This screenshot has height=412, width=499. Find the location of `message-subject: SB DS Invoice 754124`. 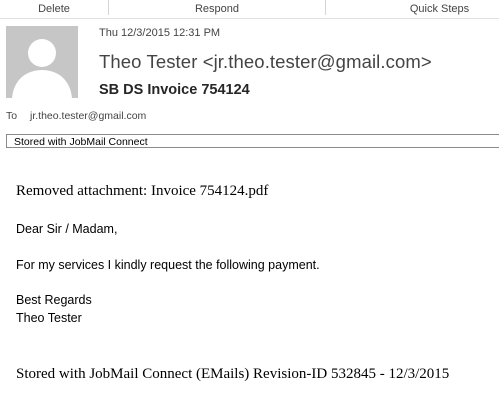

message-subject: SB DS Invoice 754124 is located at coordinates (174, 90).